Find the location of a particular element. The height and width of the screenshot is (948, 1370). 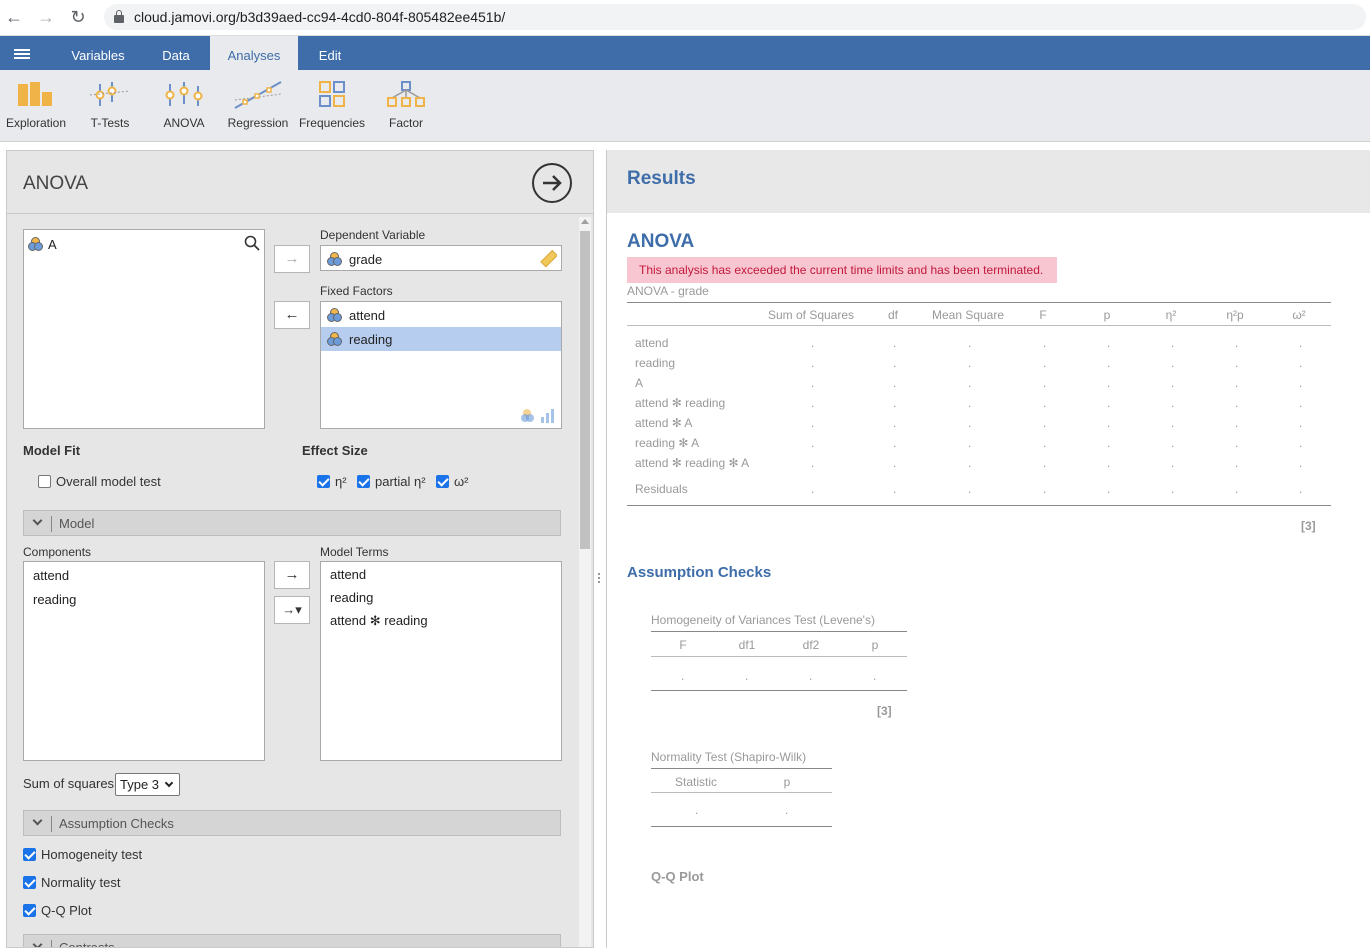

model-fit-heading: Model Fit is located at coordinates (52, 450).